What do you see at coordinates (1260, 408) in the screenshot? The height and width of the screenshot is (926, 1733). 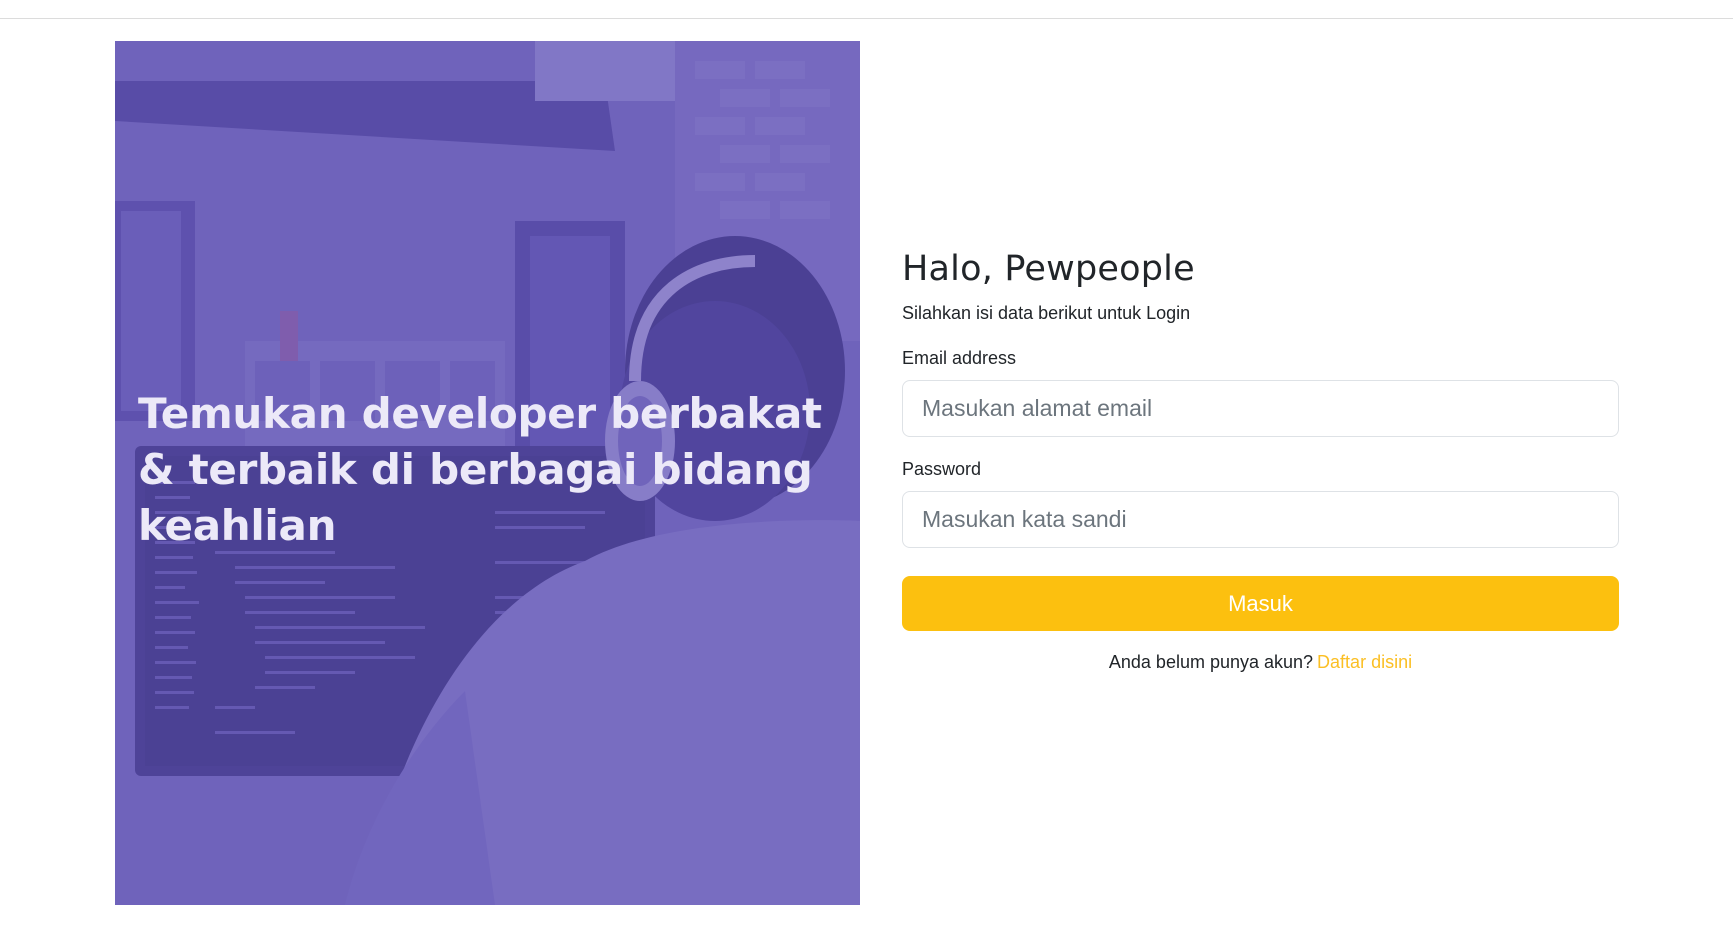 I see `email-field` at bounding box center [1260, 408].